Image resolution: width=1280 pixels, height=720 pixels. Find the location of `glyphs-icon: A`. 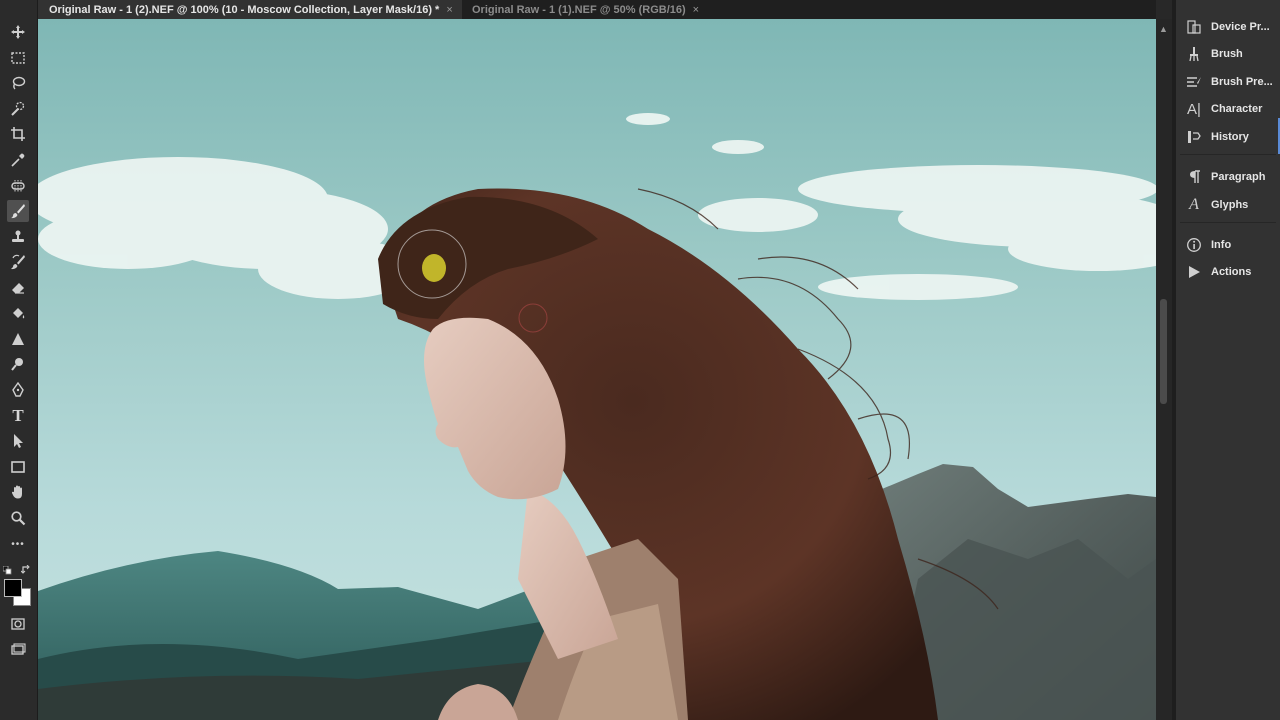

glyphs-icon: A is located at coordinates (1194, 205).